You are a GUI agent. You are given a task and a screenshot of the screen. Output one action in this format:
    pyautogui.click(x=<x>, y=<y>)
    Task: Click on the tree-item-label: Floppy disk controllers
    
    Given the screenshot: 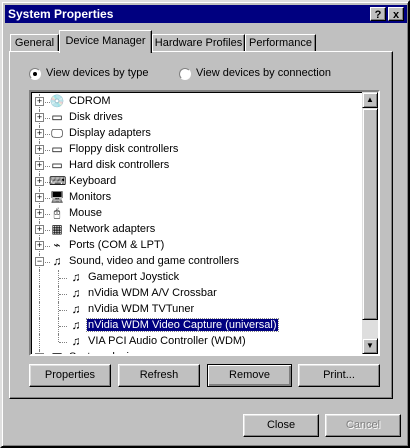 What is the action you would take?
    pyautogui.click(x=124, y=149)
    